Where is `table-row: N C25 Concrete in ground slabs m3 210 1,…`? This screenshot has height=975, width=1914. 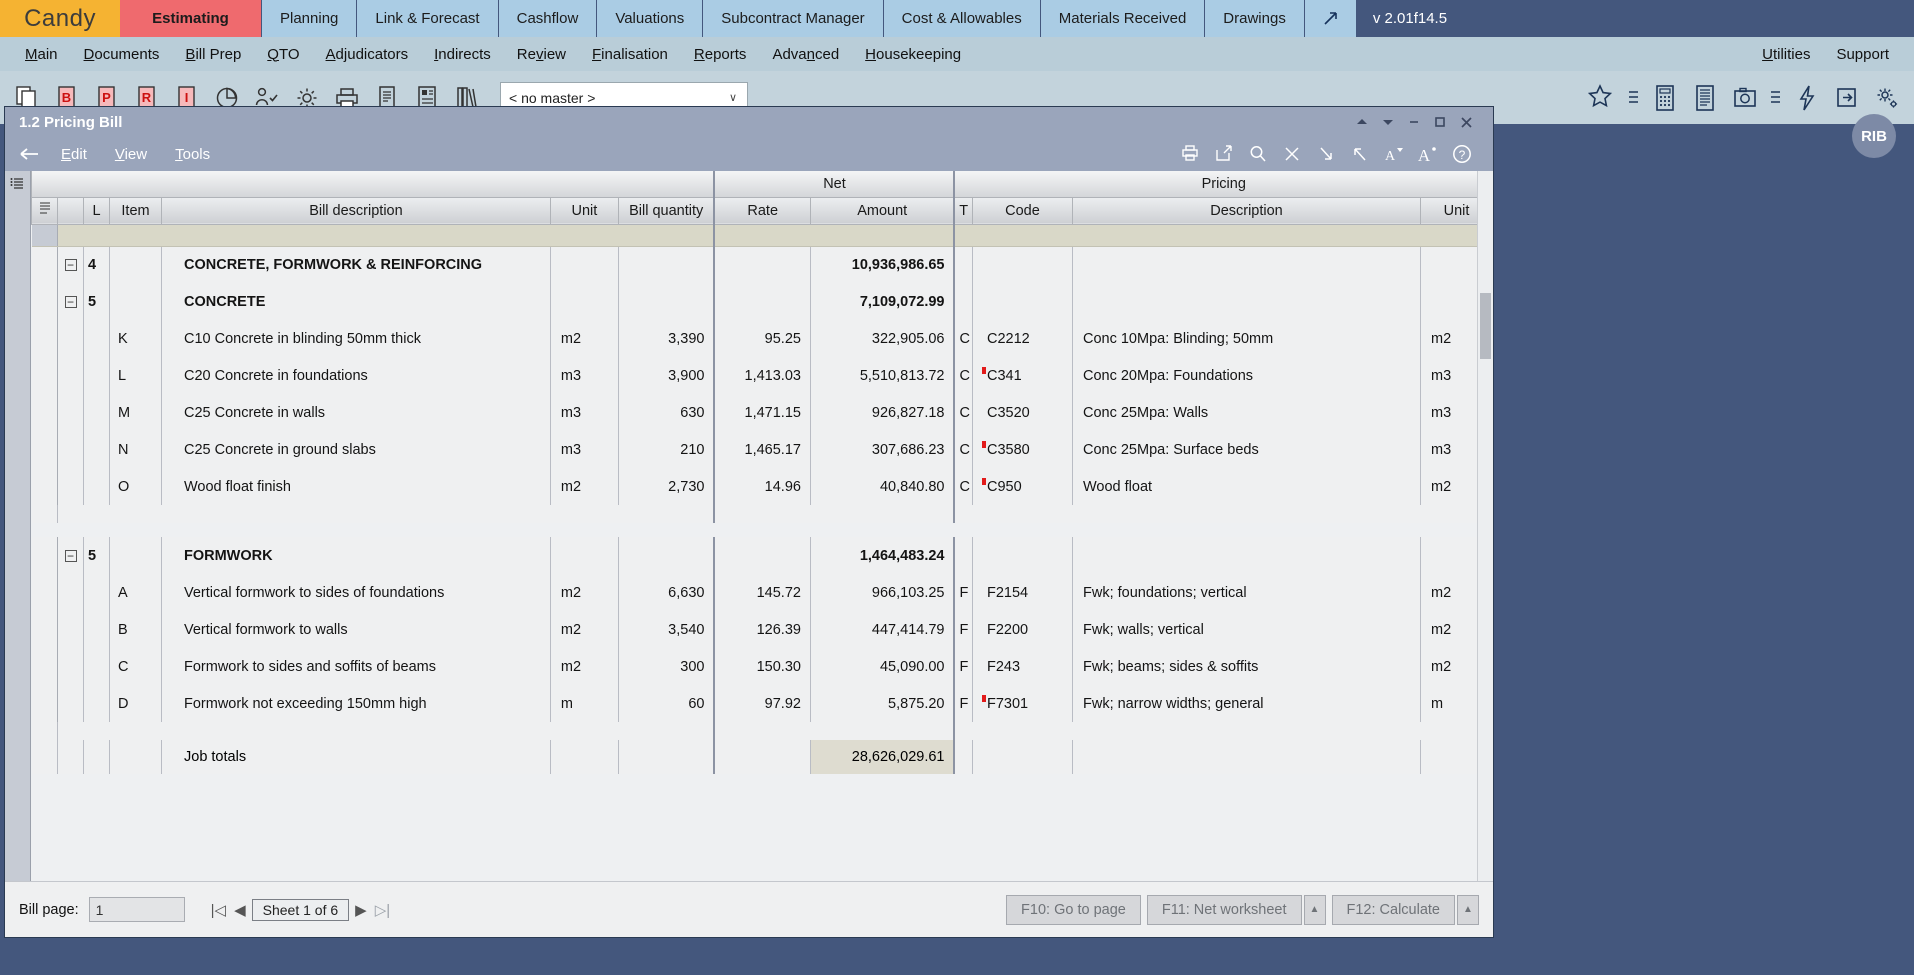 table-row: N C25 Concrete in ground slabs m3 210 1,… is located at coordinates (762, 449).